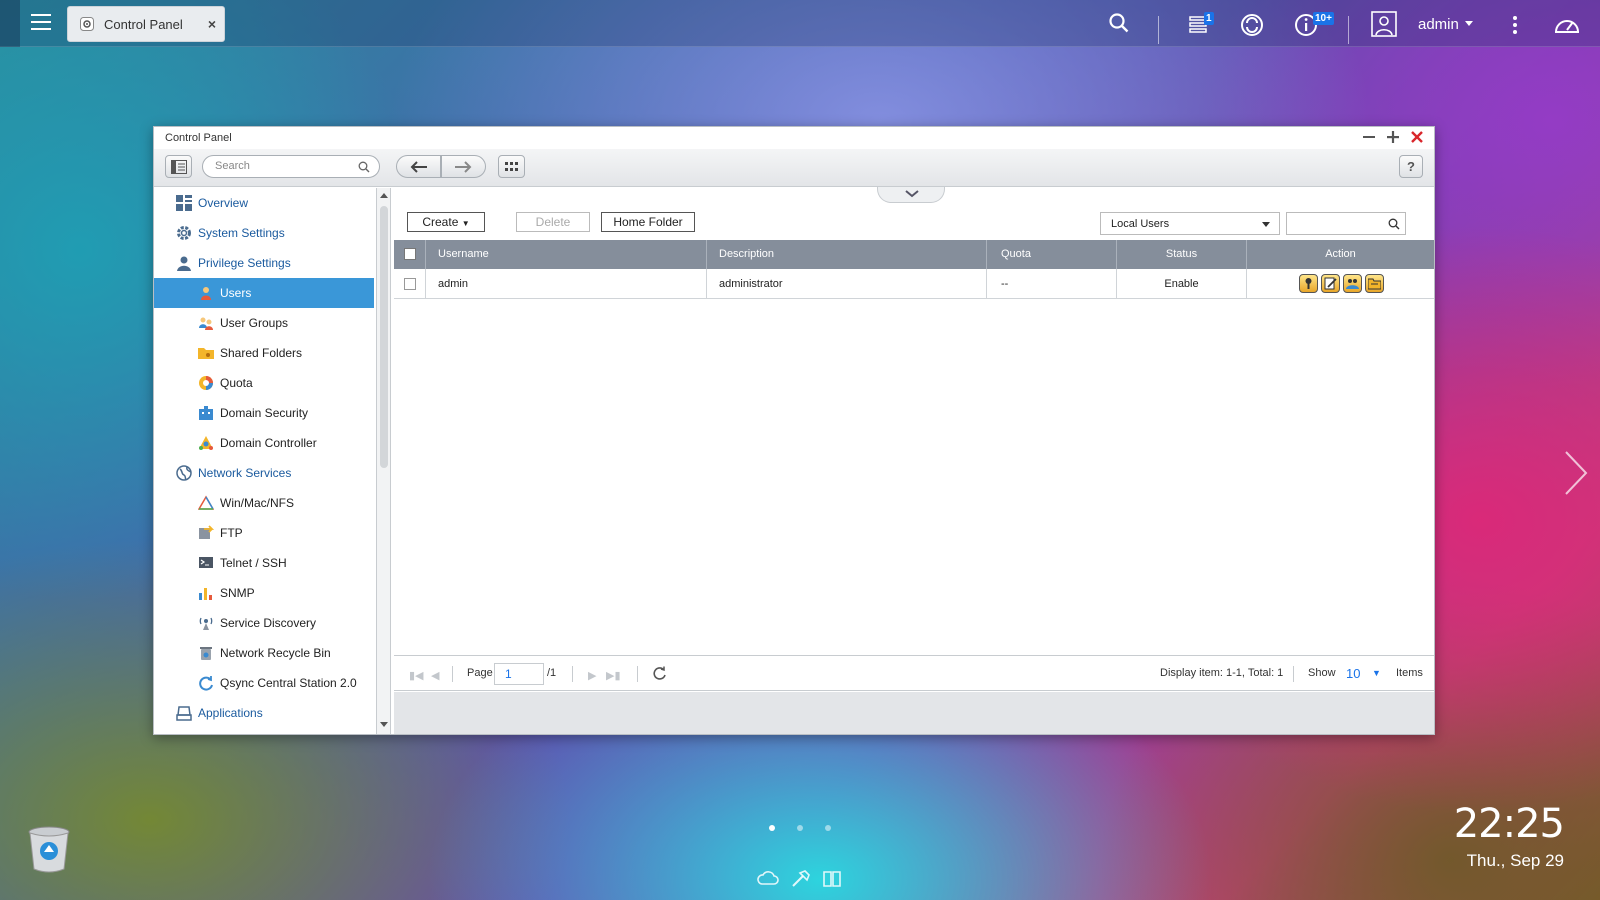  Describe the element at coordinates (264, 473) in the screenshot. I see `sidebar-item-network-services: Network Services` at that location.